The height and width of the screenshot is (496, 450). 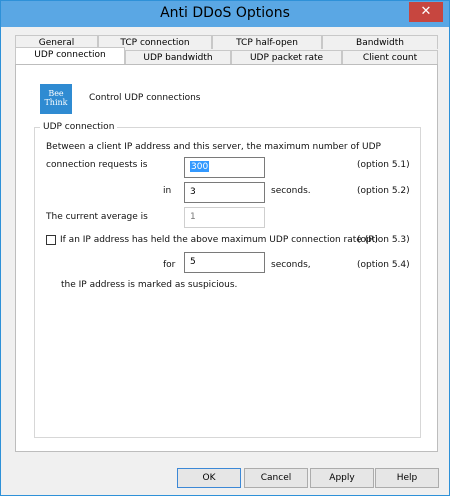 I want to click on in-label: in, so click(x=167, y=191).